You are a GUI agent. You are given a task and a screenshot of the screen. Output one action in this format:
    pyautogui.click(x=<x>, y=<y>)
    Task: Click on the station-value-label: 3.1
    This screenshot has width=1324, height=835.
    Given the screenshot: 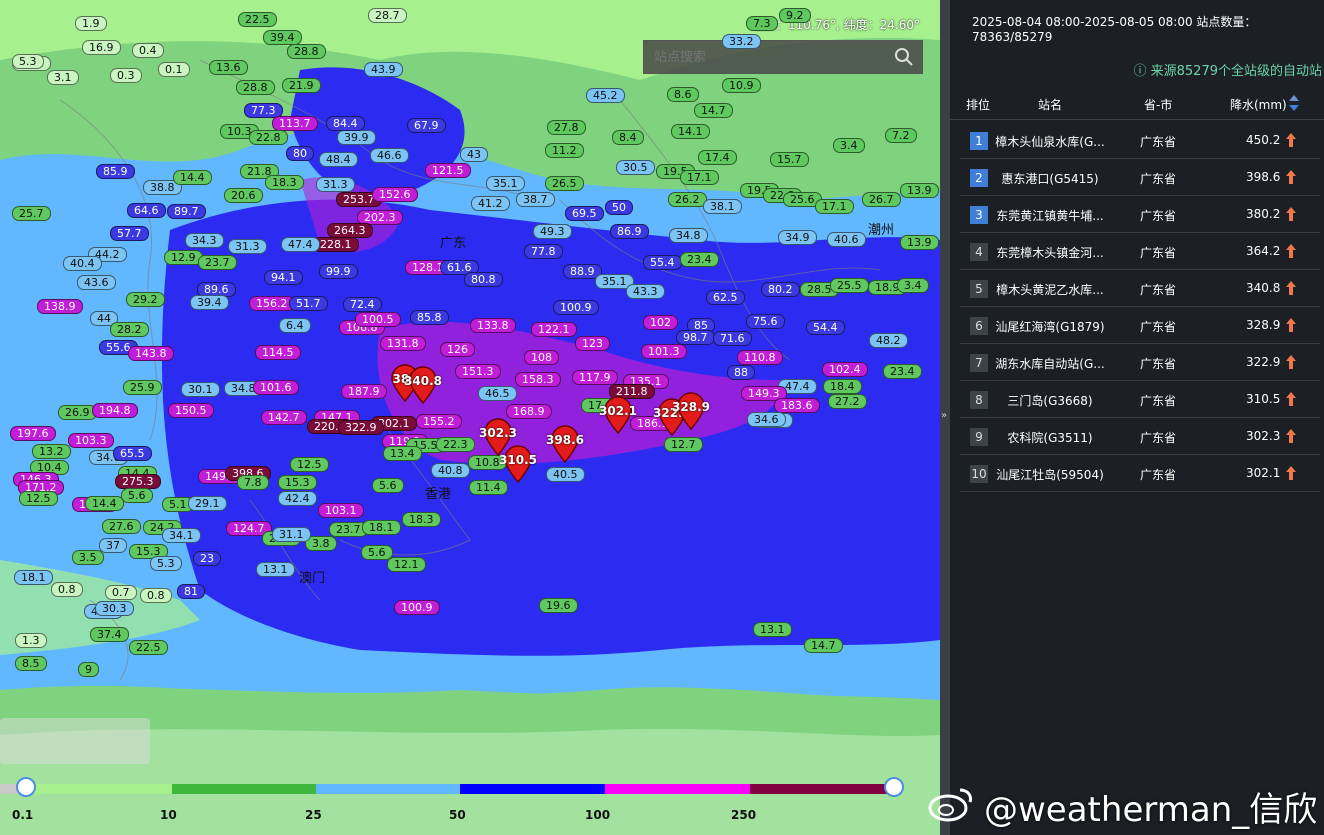 What is the action you would take?
    pyautogui.click(x=63, y=77)
    